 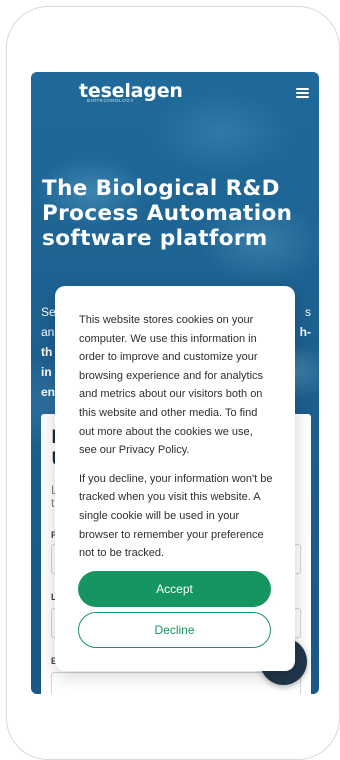 What do you see at coordinates (48, 332) in the screenshot?
I see `hero-text-fragment: an` at bounding box center [48, 332].